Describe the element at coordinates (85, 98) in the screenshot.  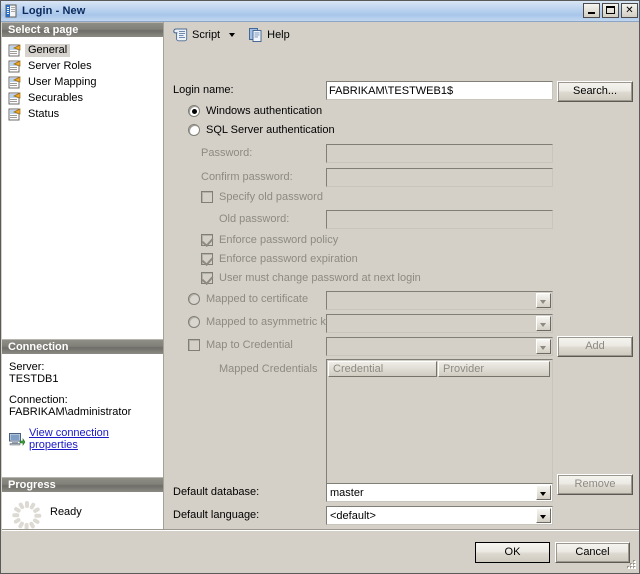
I see `sidebar-item-securables: Securables` at that location.